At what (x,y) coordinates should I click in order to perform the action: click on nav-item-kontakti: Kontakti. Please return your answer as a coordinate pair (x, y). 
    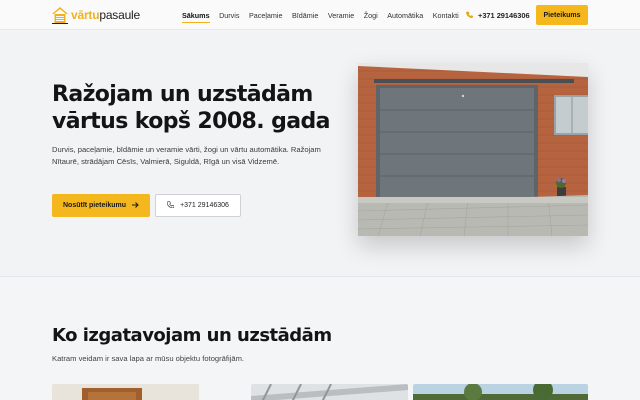
    Looking at the image, I should click on (446, 15).